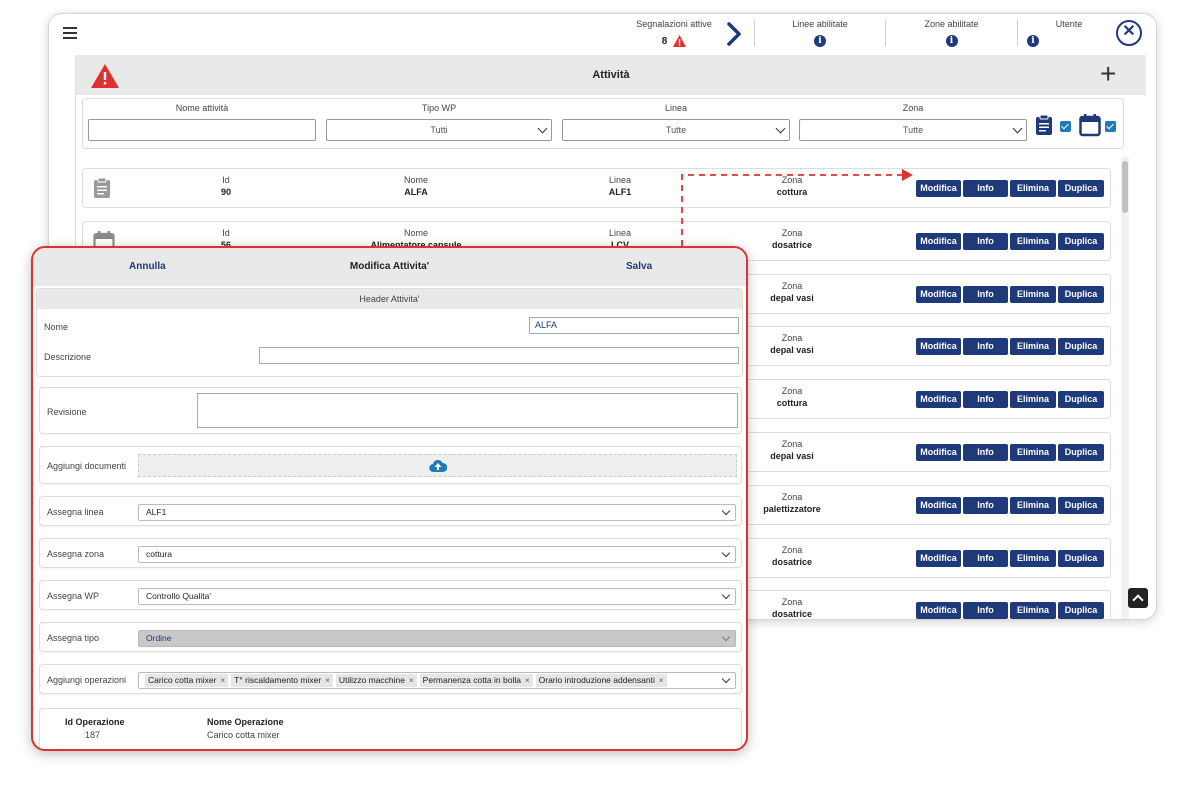  Describe the element at coordinates (792, 239) in the screenshot. I see `zona-cell: Zona dosatrice` at that location.